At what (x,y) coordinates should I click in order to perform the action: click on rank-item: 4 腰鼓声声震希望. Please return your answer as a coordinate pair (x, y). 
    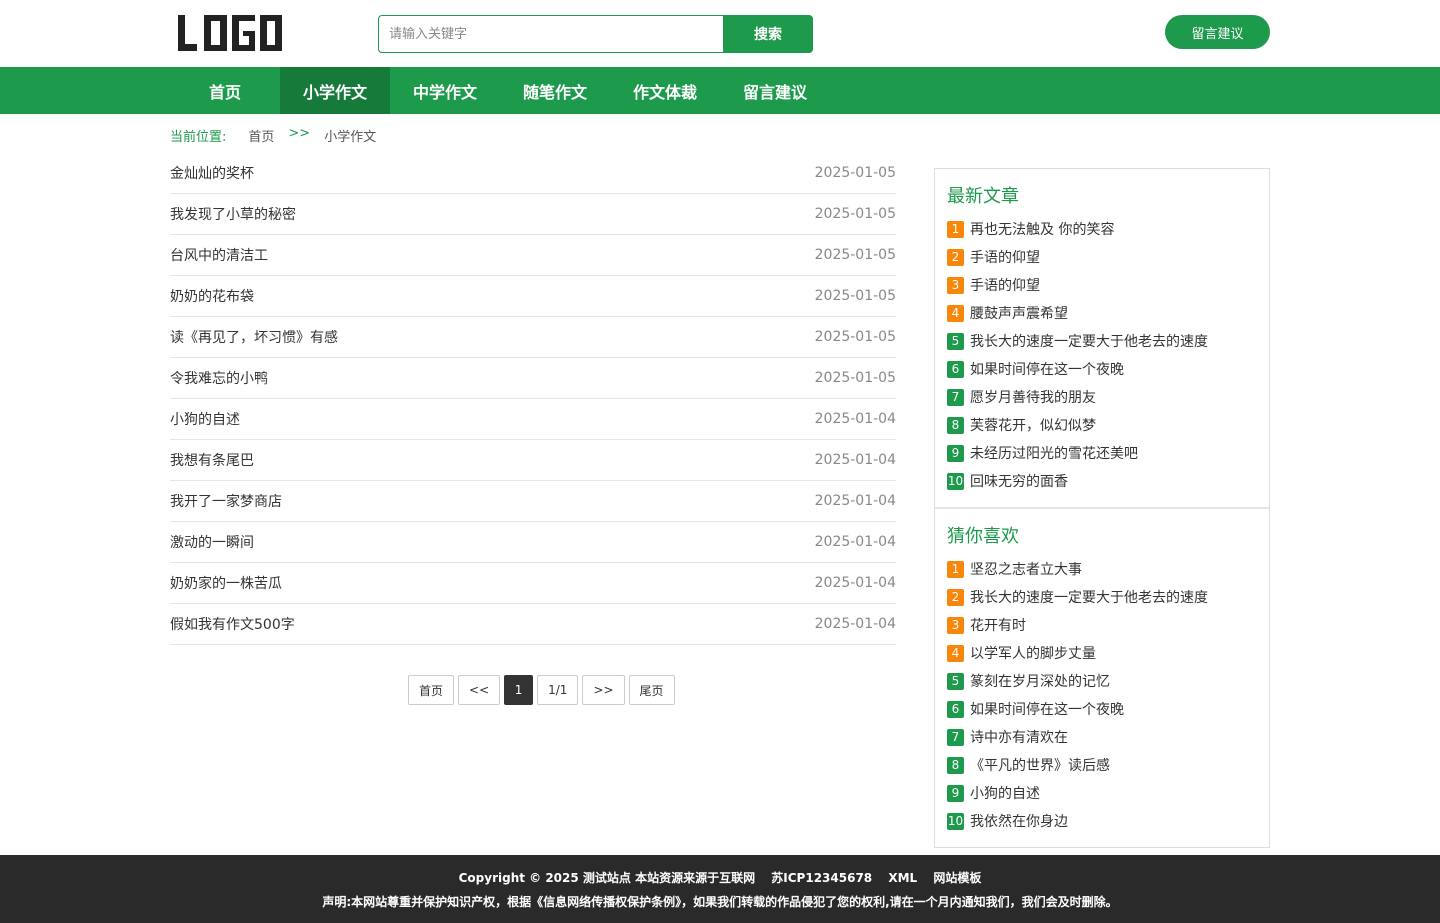
    Looking at the image, I should click on (1102, 313).